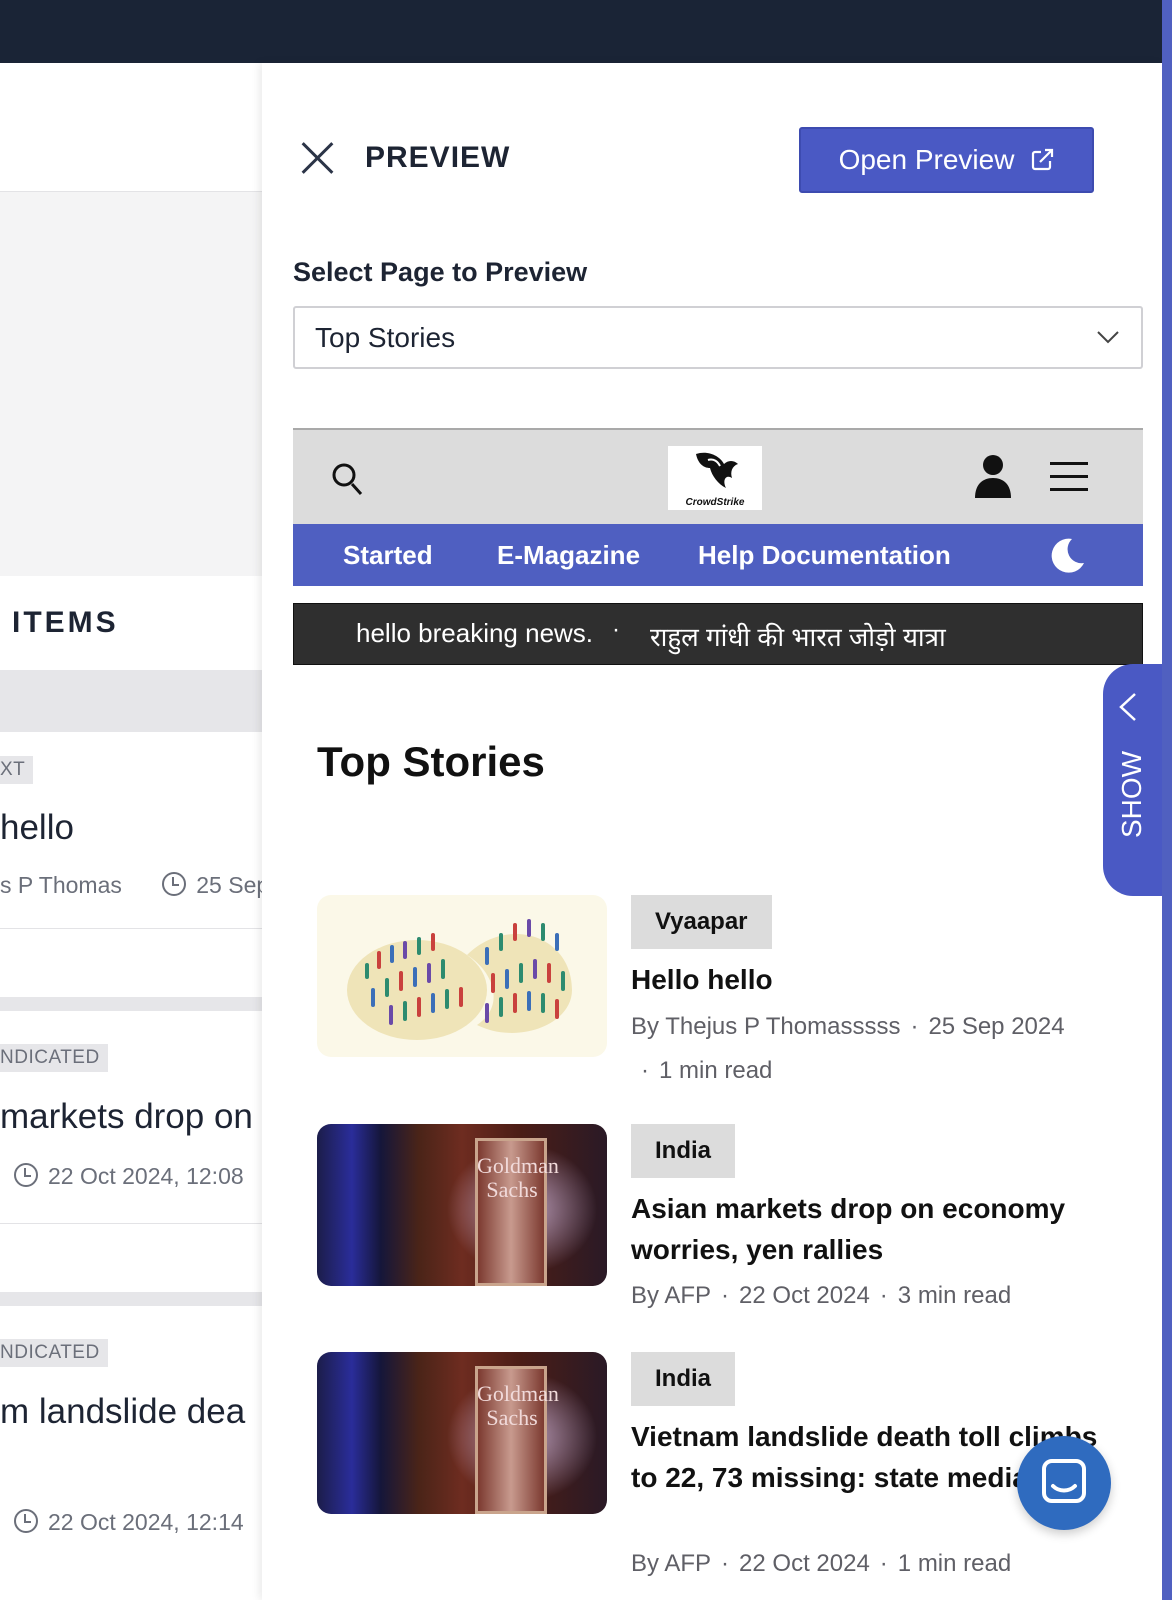 The width and height of the screenshot is (1172, 1600). What do you see at coordinates (131, 629) in the screenshot?
I see `items-section-header: ITEMS` at bounding box center [131, 629].